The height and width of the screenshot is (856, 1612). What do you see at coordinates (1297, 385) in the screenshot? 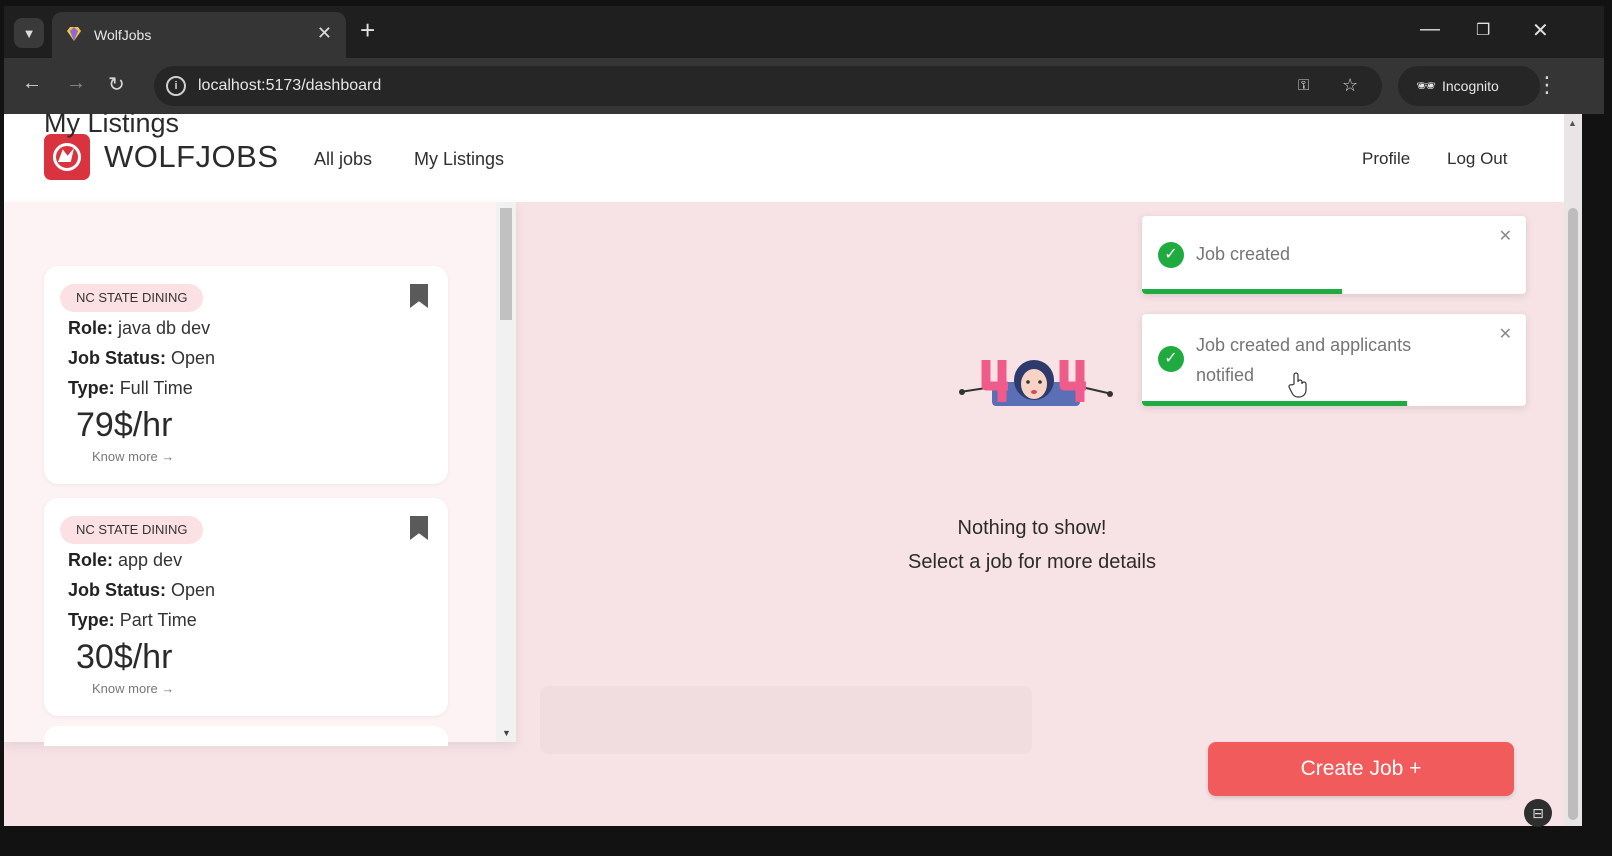
I see `hand-cursor-icon` at bounding box center [1297, 385].